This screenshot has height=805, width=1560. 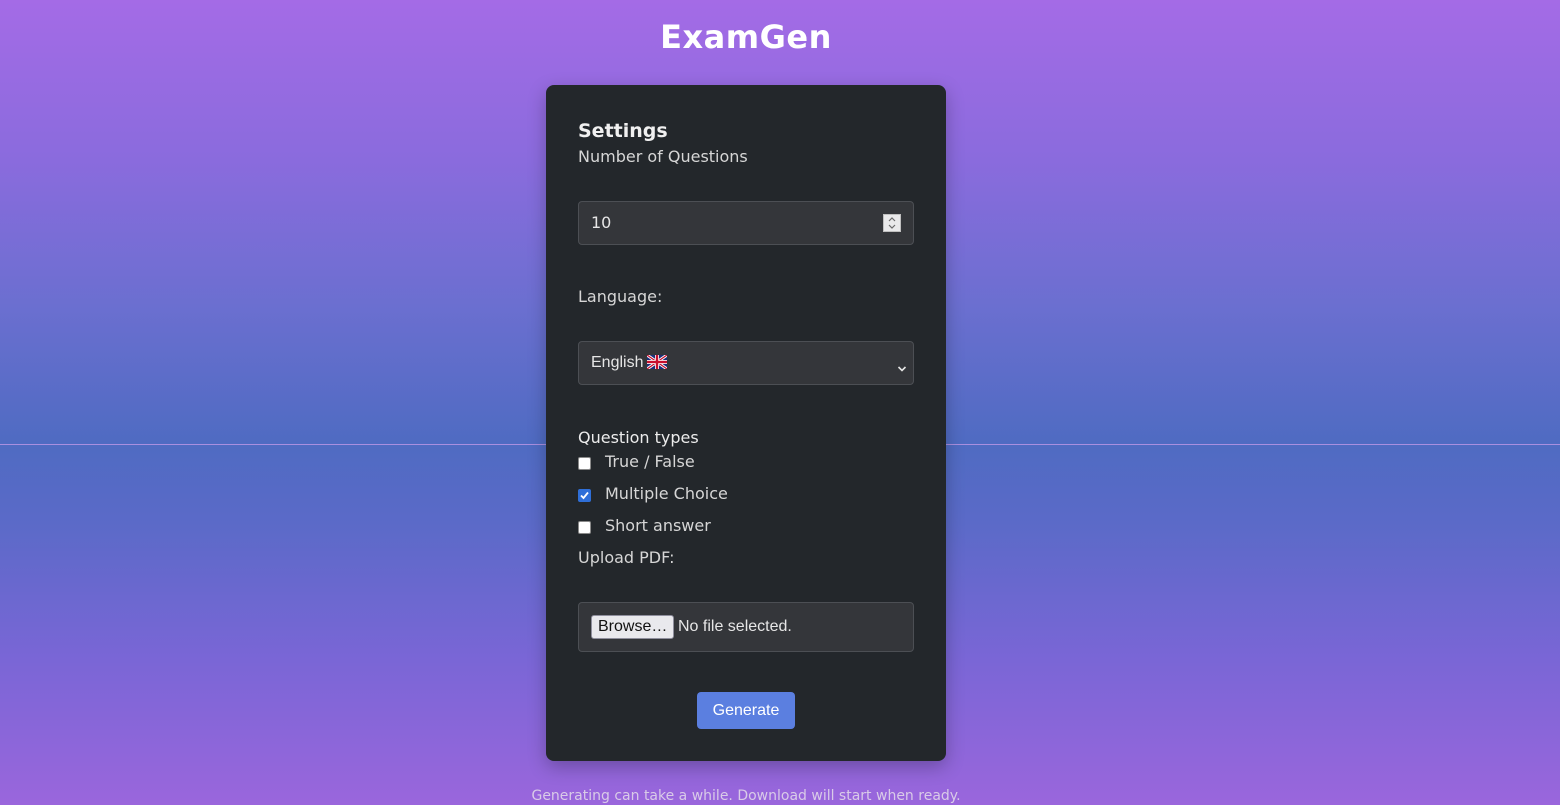 What do you see at coordinates (892, 223) in the screenshot?
I see `number-spinner-icon` at bounding box center [892, 223].